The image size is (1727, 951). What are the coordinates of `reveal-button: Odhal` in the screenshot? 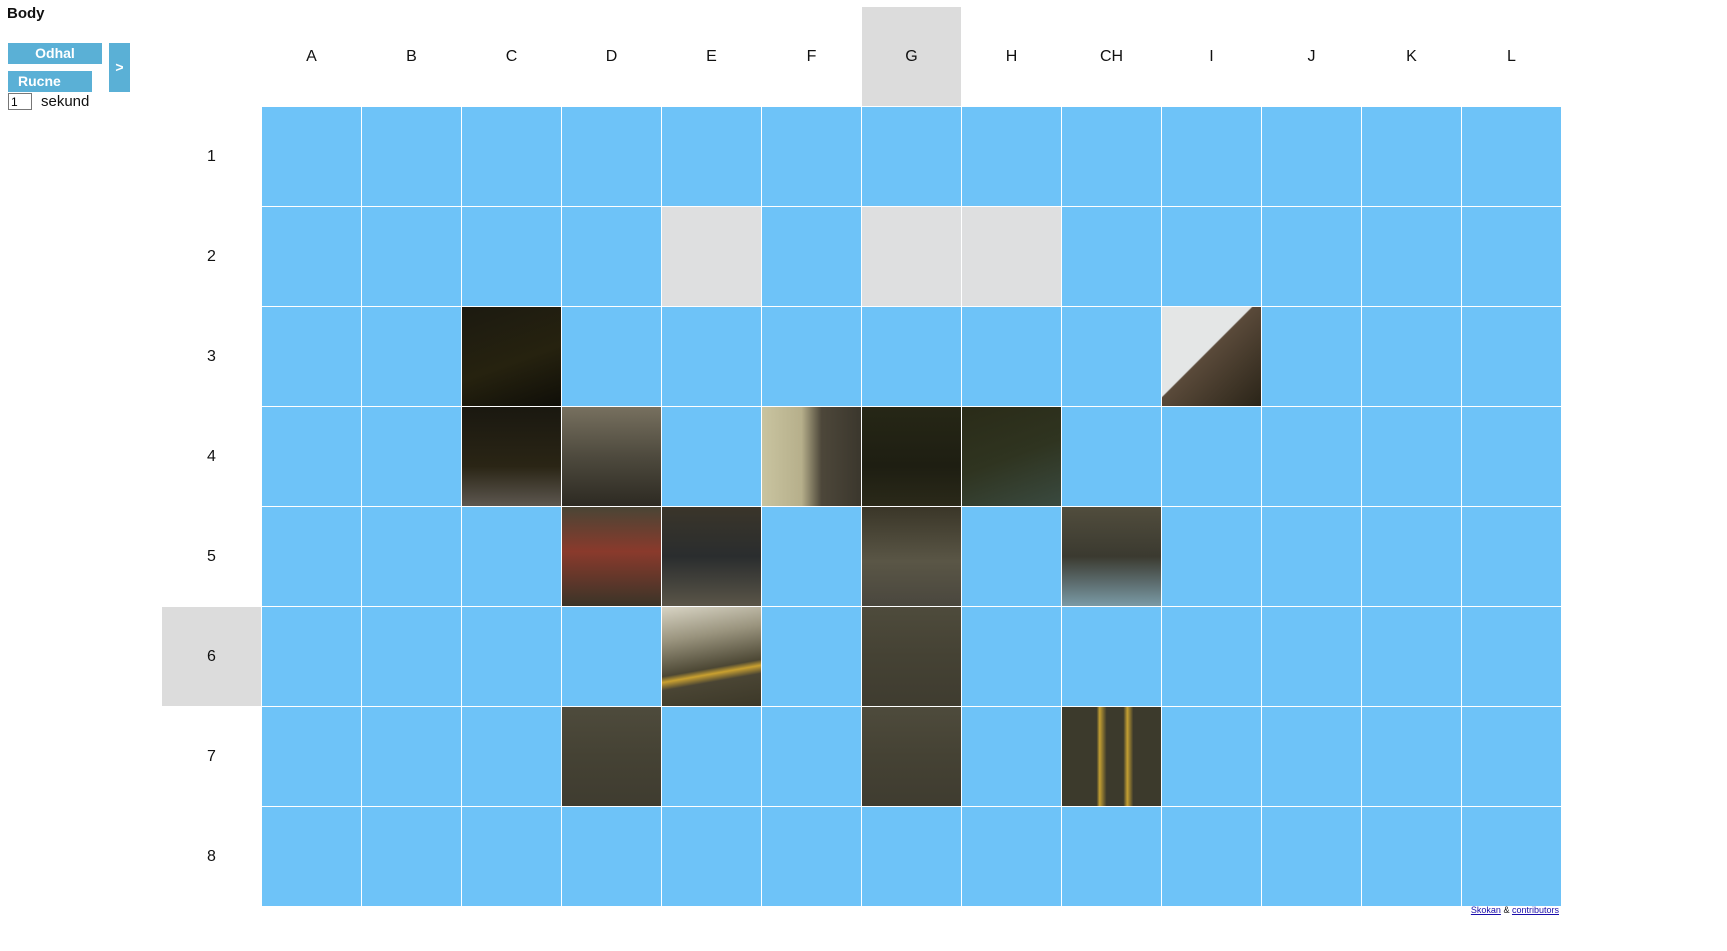 It's located at (55, 53).